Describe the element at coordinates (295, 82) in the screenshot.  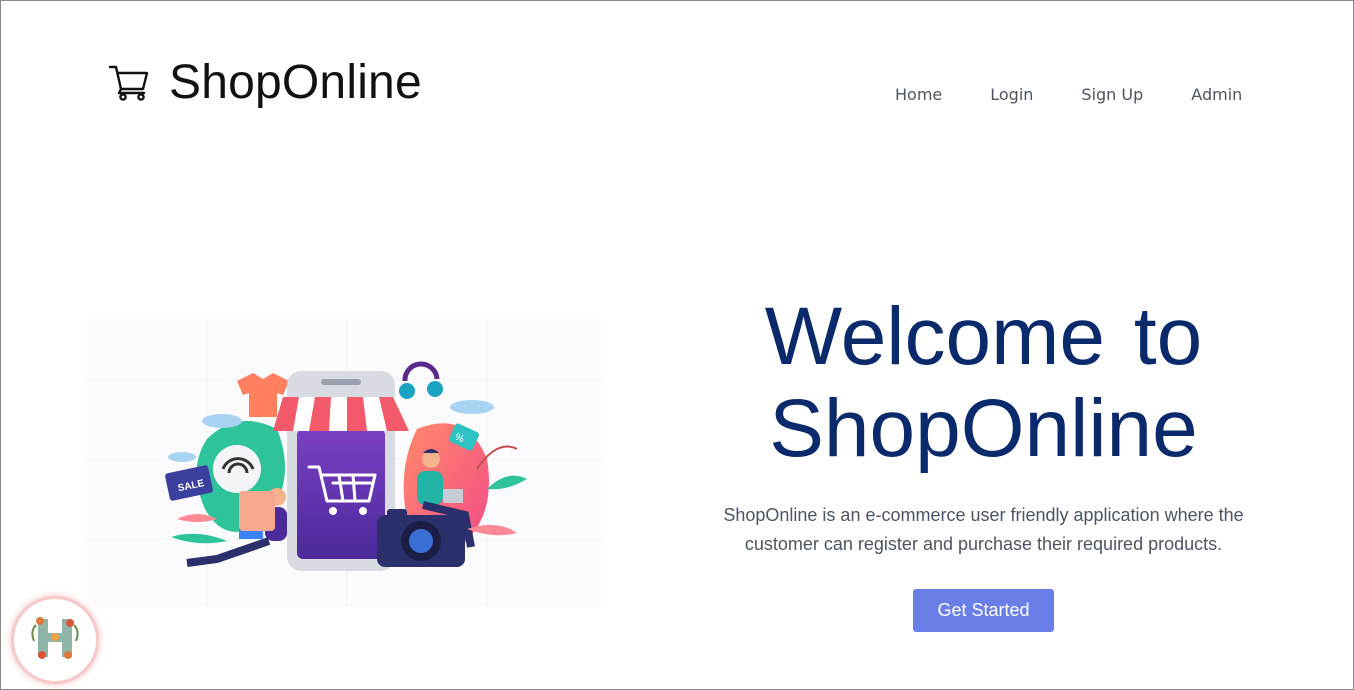
I see `brand-name: ShopOnline` at that location.